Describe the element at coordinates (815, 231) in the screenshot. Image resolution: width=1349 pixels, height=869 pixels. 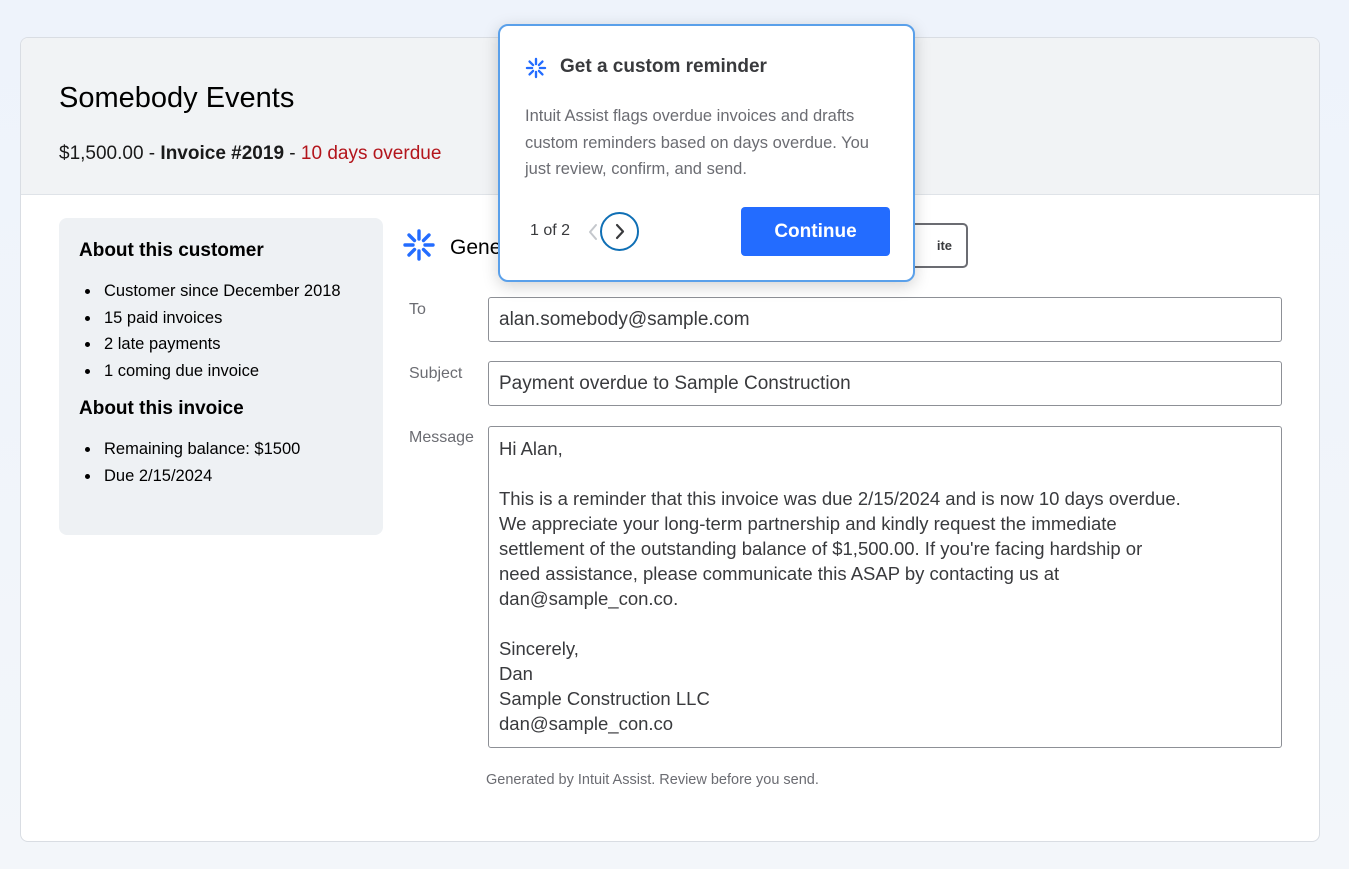
I see `continue-button: Continue` at that location.